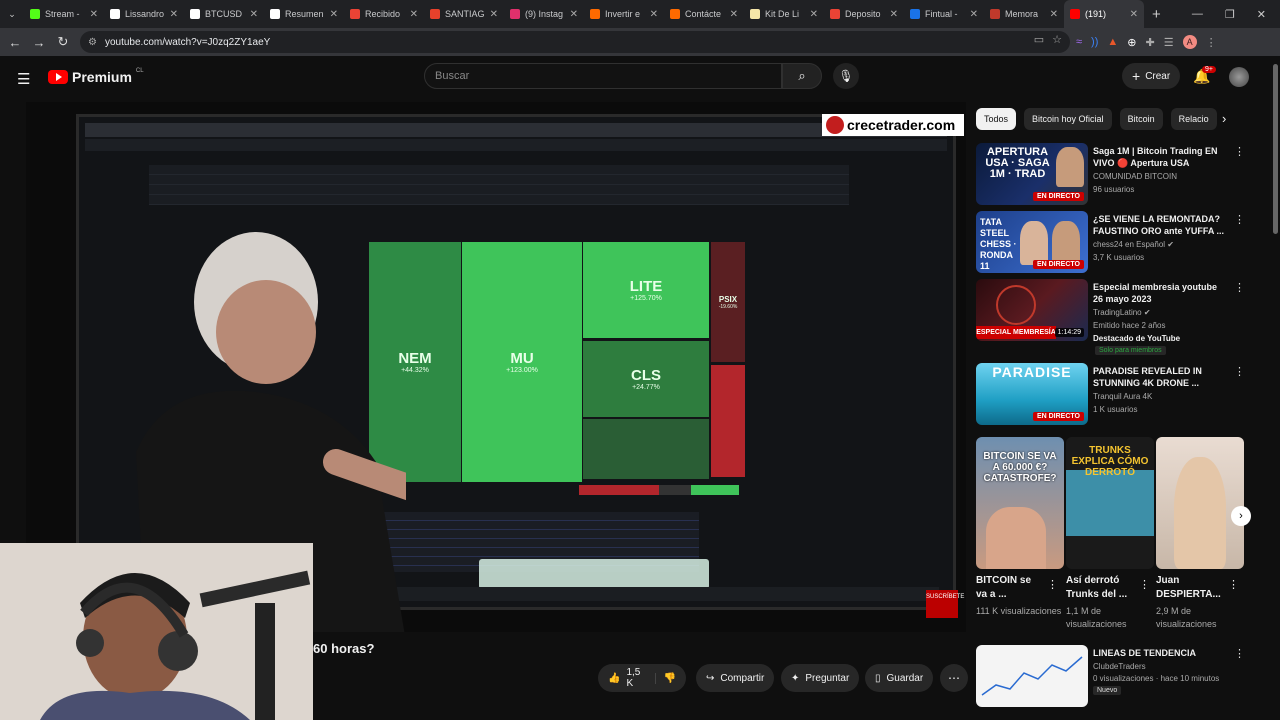 The width and height of the screenshot is (1280, 720). I want to click on thumbnail-person, so click(1066, 243).